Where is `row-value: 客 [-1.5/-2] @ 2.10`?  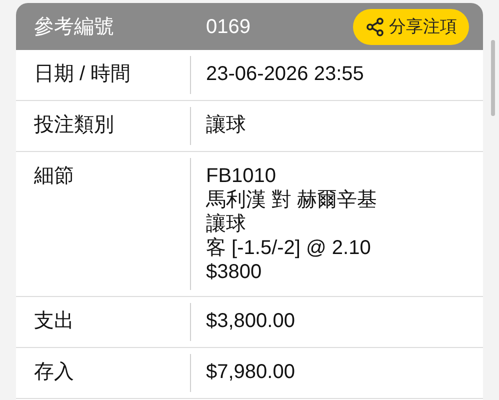 row-value: 客 [-1.5/-2] @ 2.10 is located at coordinates (289, 248).